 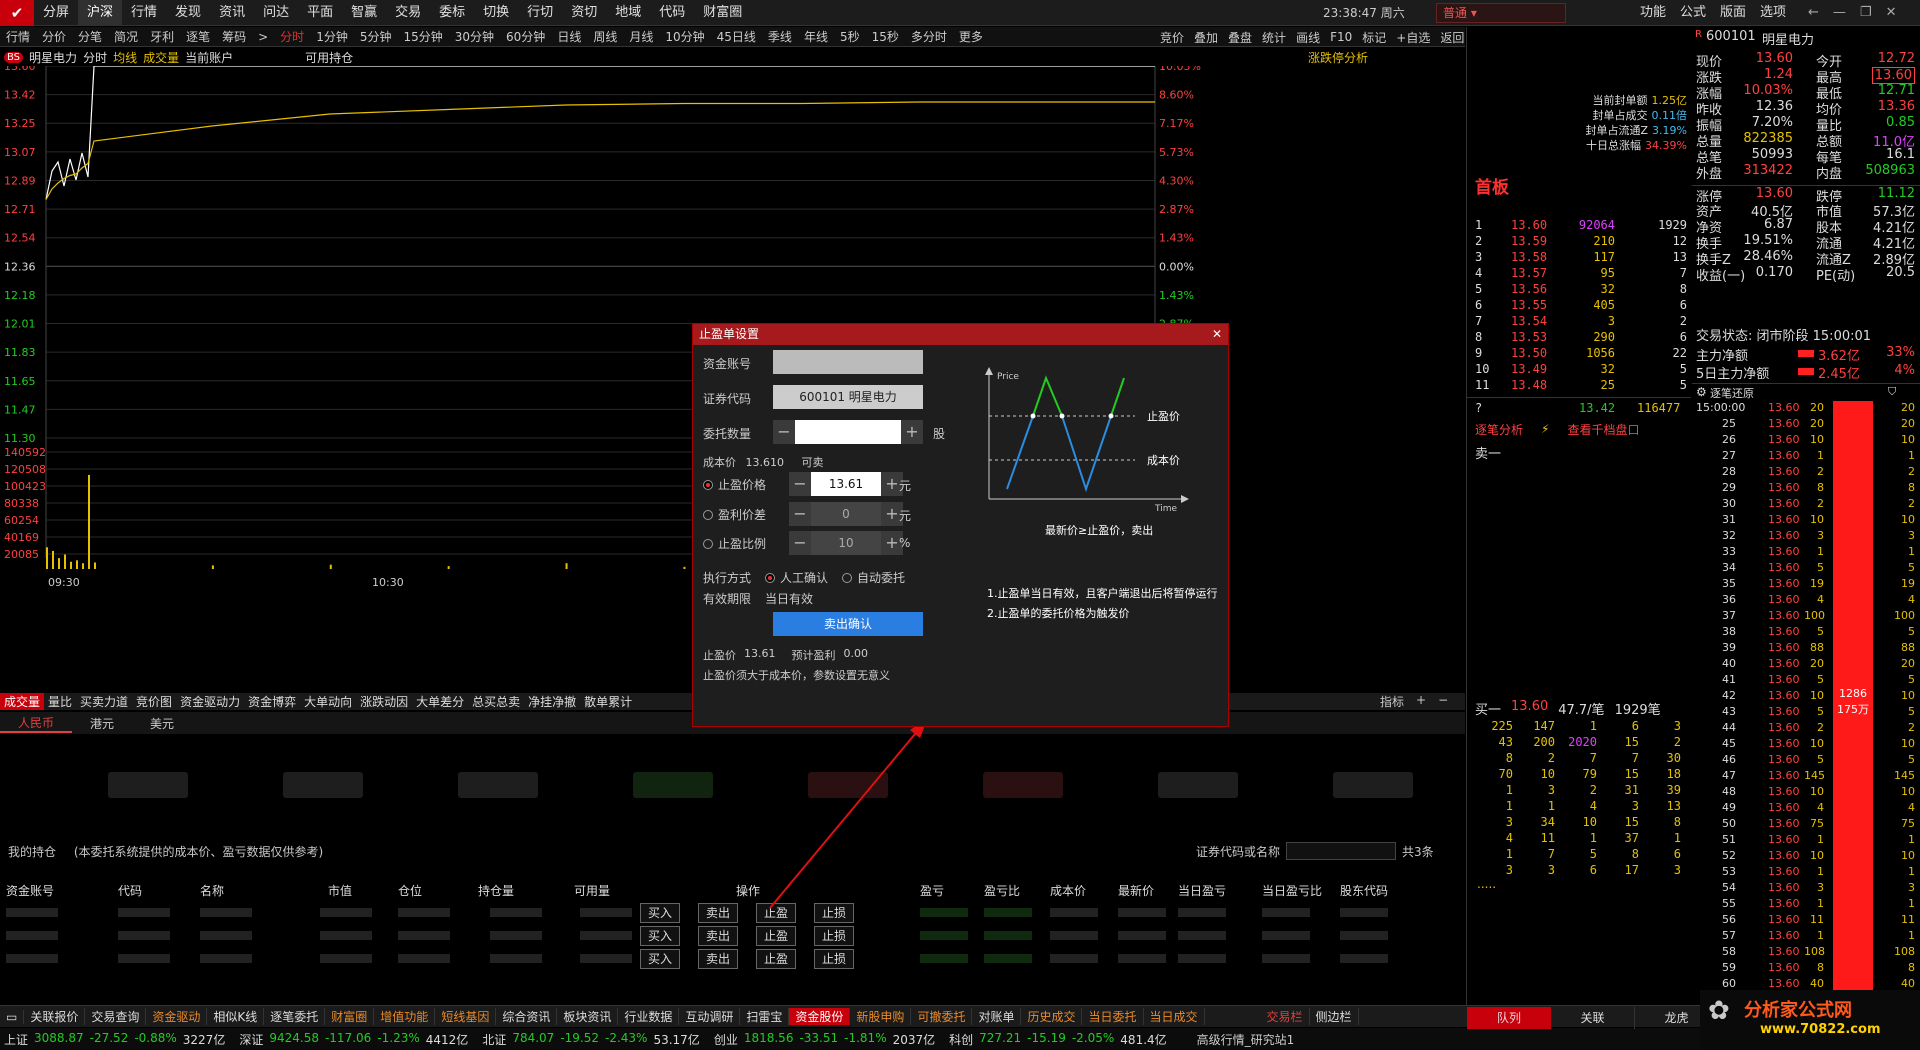 What do you see at coordinates (100, 13) in the screenshot?
I see `menu-item: 沪深` at bounding box center [100, 13].